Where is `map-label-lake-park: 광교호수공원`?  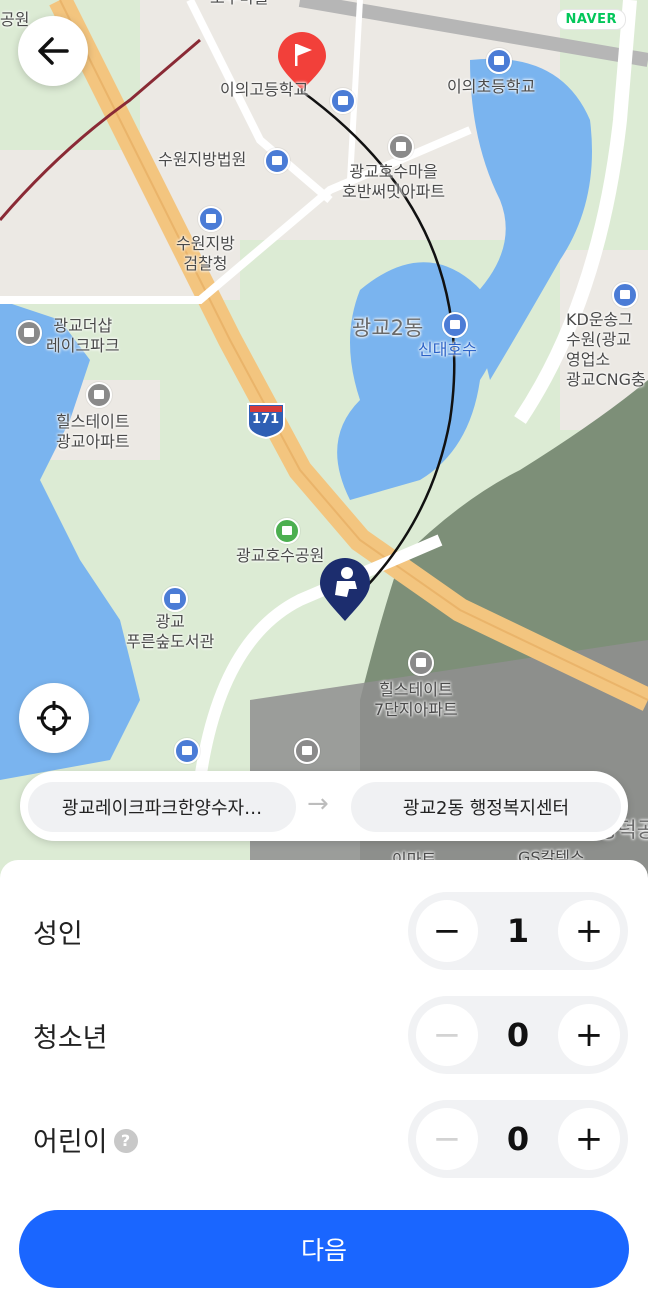 map-label-lake-park: 광교호수공원 is located at coordinates (280, 555).